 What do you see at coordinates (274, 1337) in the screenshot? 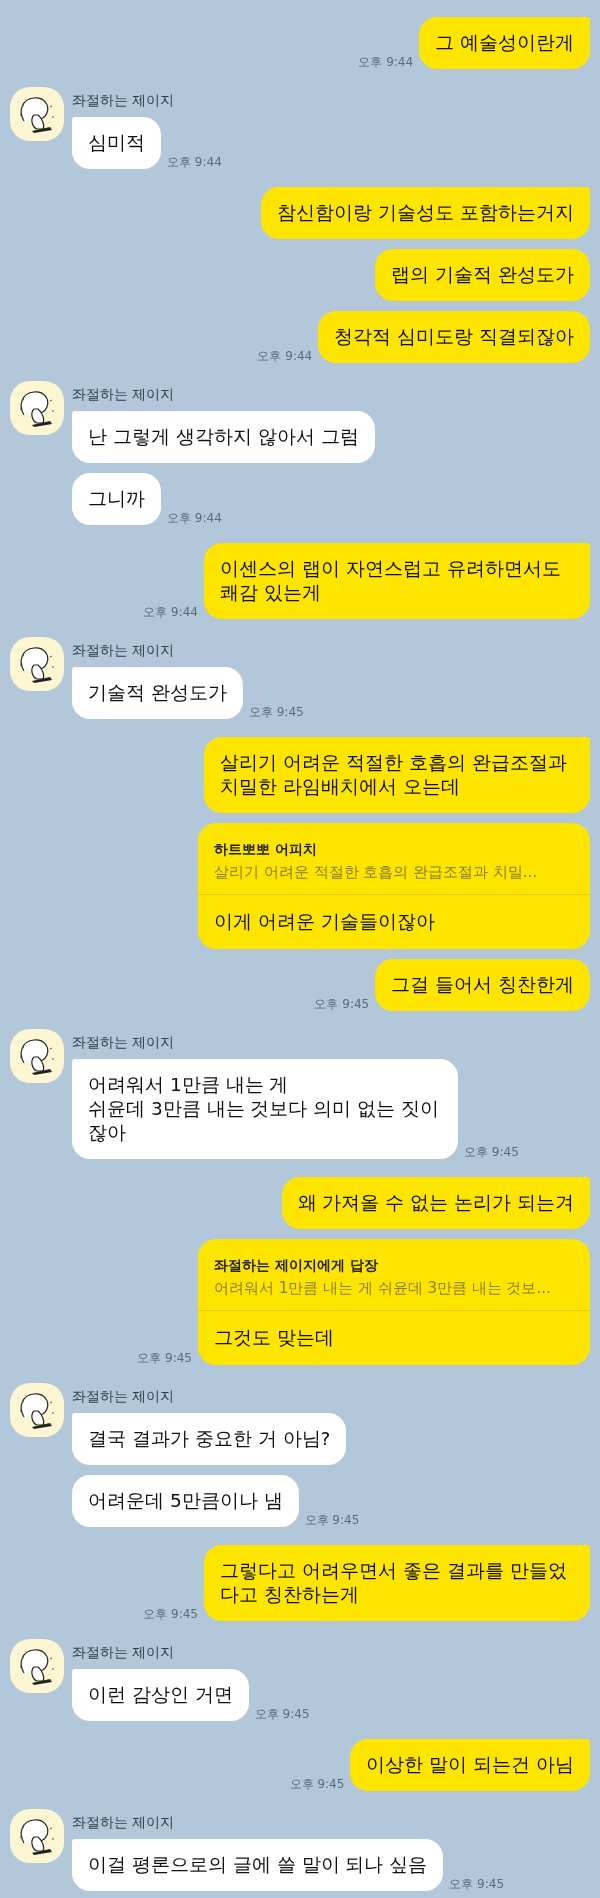
I see `message-text: 그것도 맞는데` at bounding box center [274, 1337].